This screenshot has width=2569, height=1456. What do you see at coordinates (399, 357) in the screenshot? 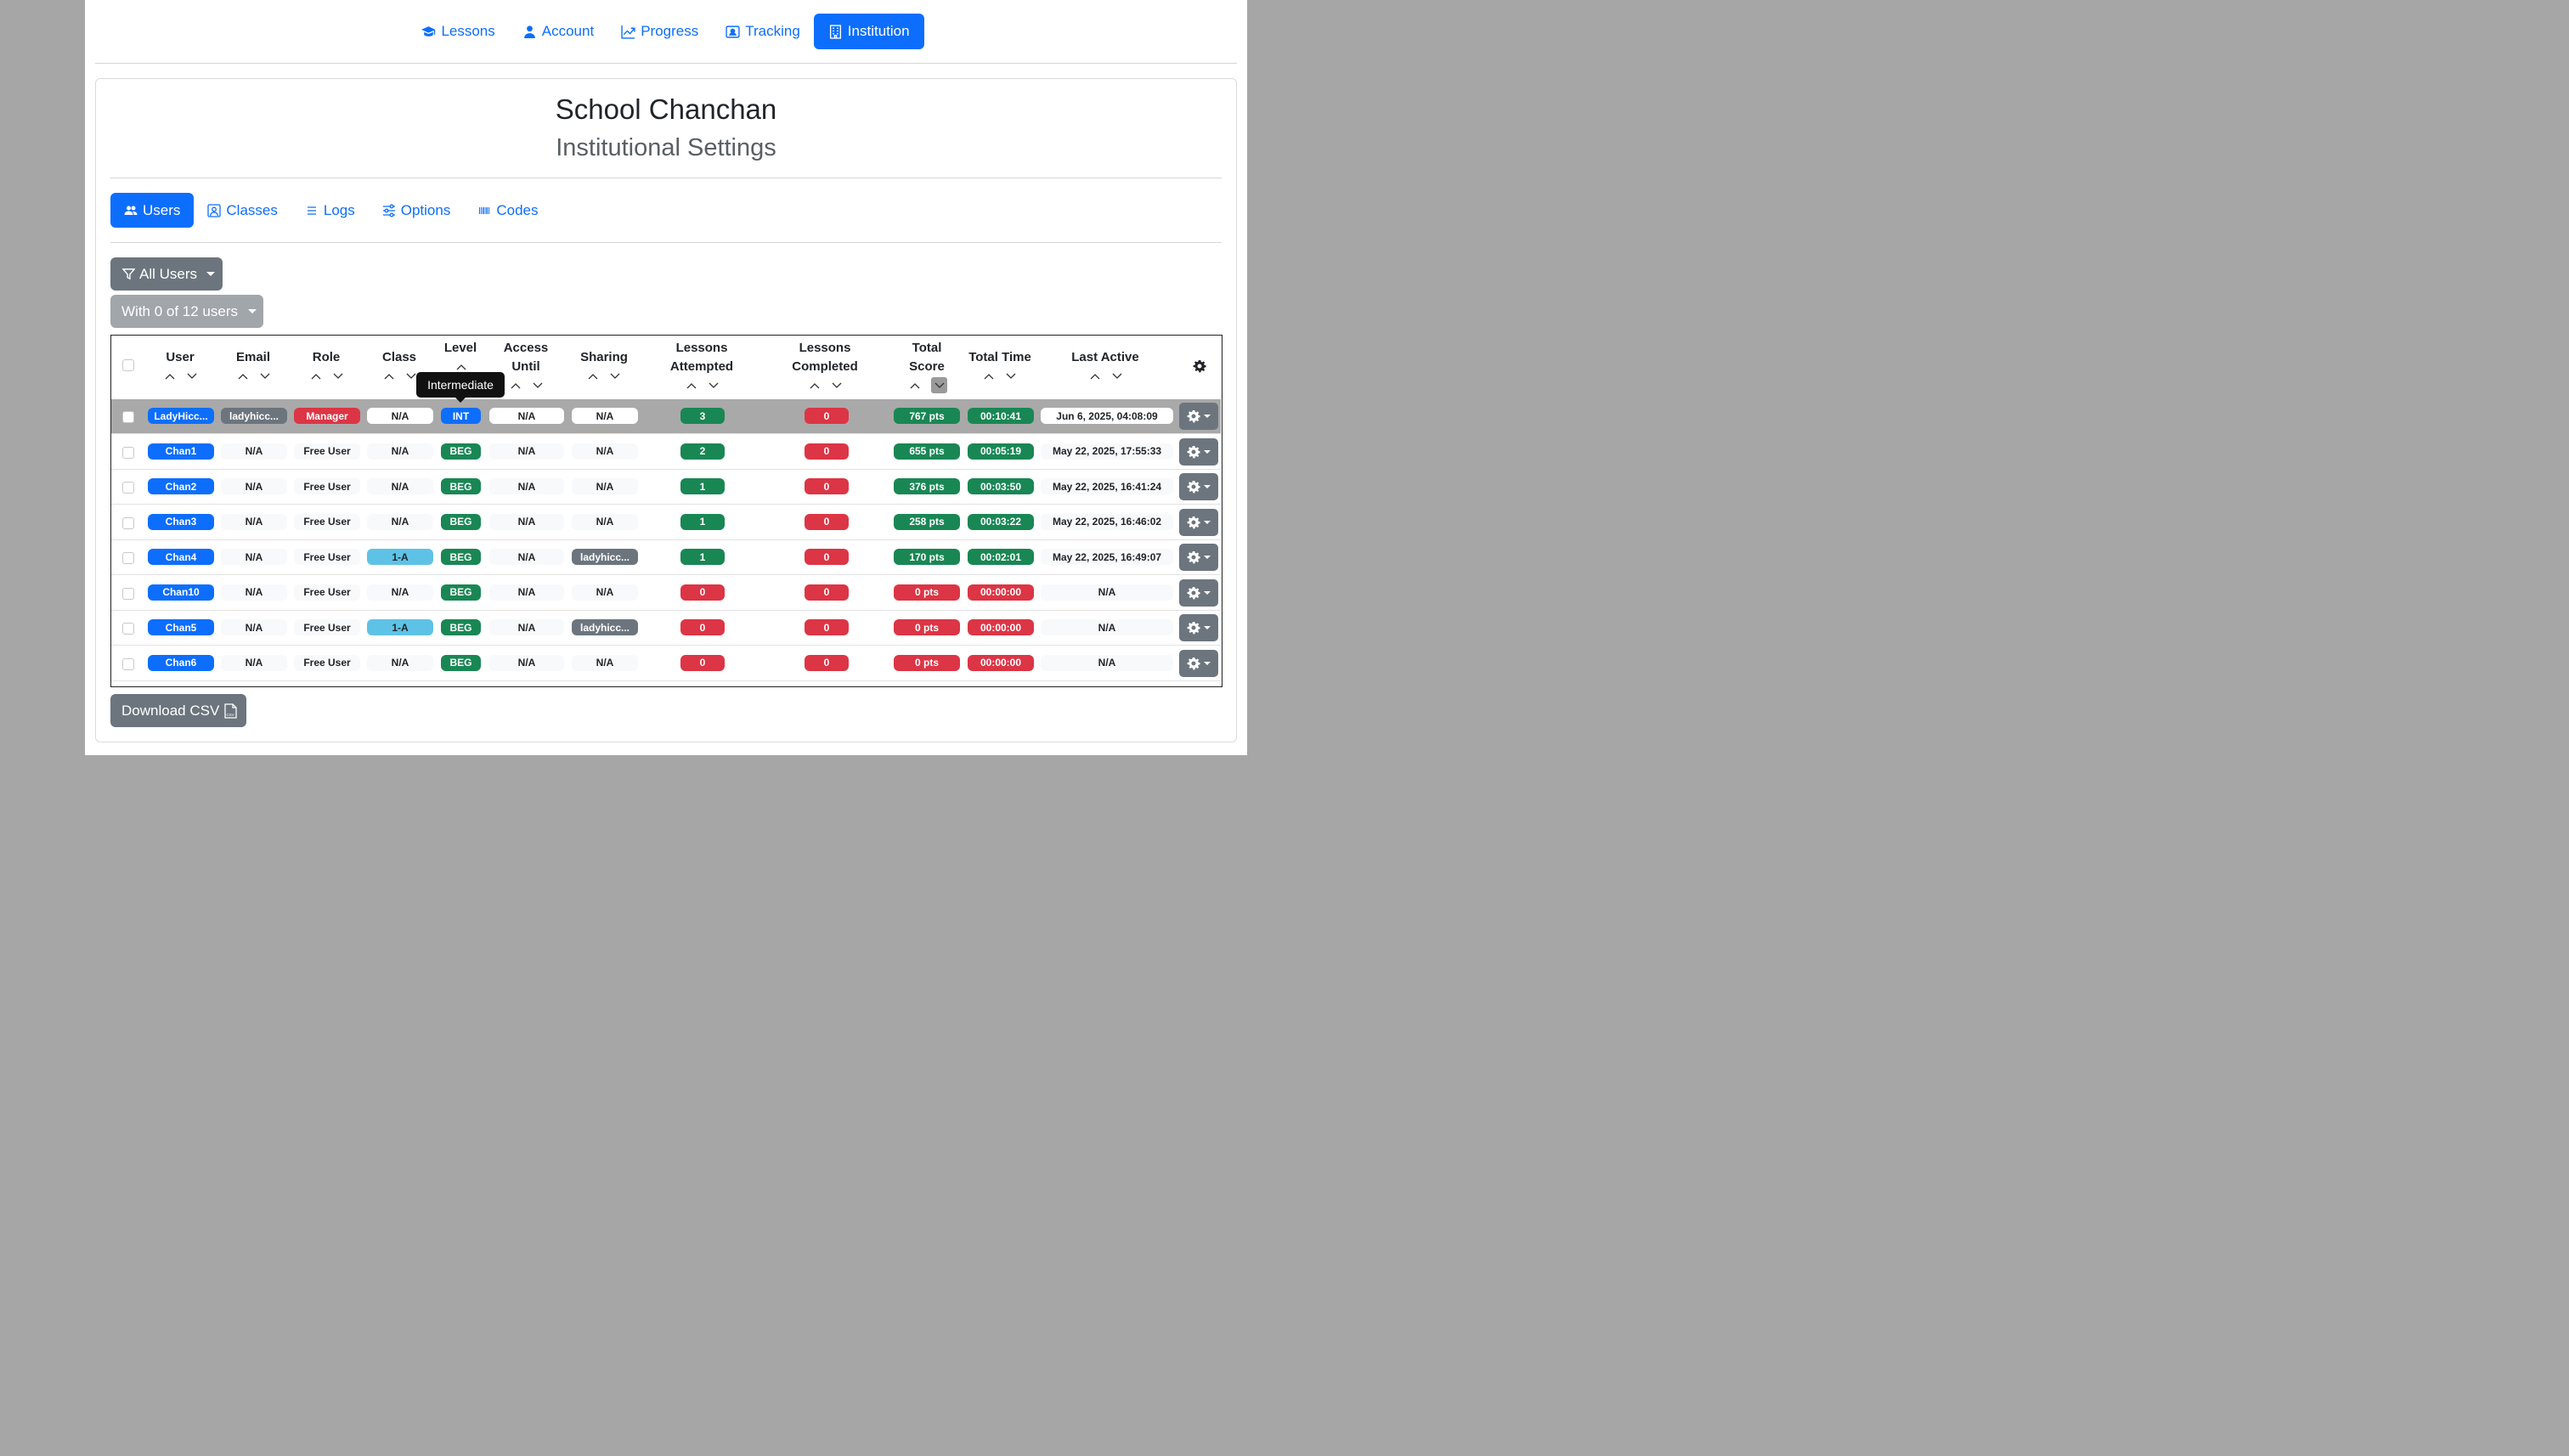
I see `col-class: Class` at bounding box center [399, 357].